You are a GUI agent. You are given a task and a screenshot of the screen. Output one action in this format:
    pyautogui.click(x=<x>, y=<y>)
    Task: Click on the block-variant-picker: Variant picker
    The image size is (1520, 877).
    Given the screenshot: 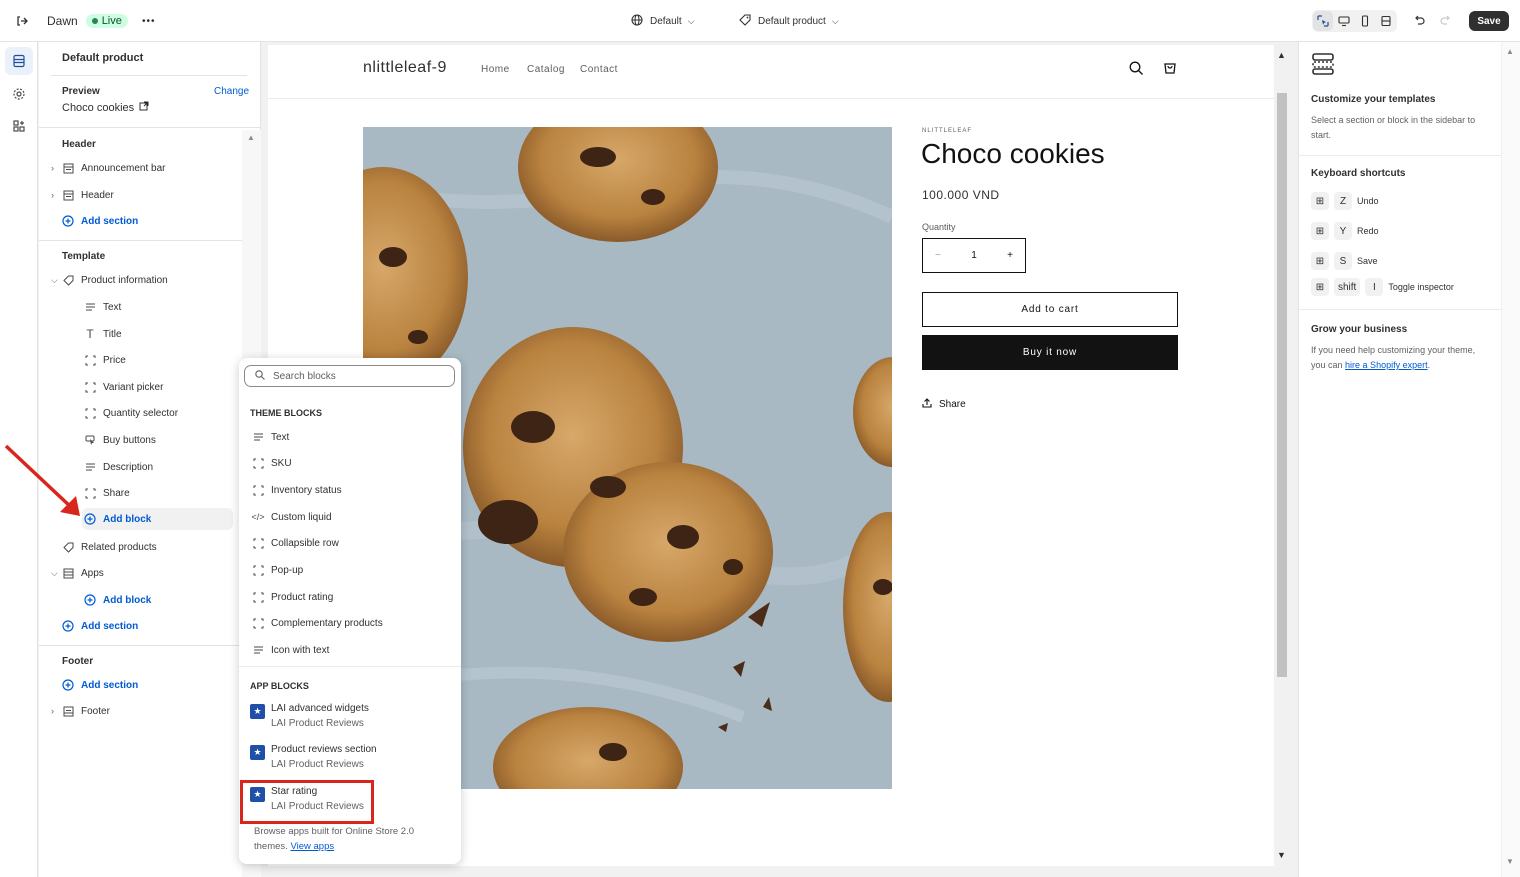 What is the action you would take?
    pyautogui.click(x=173, y=387)
    